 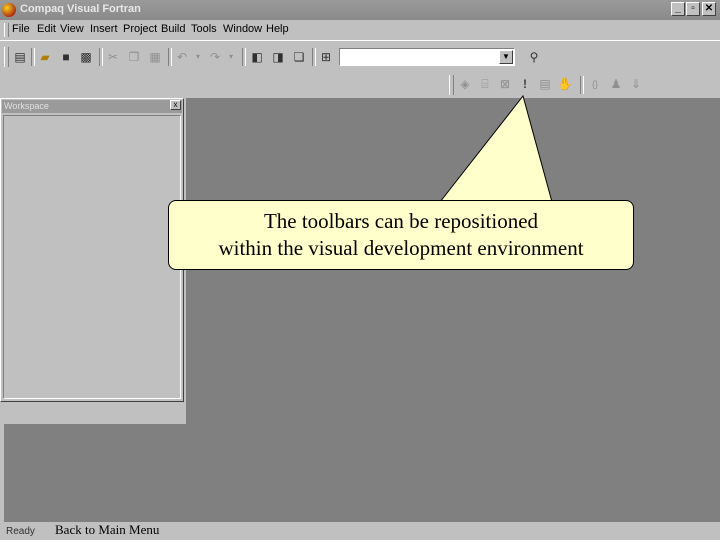 What do you see at coordinates (20, 57) in the screenshot?
I see `new-icon: ▤` at bounding box center [20, 57].